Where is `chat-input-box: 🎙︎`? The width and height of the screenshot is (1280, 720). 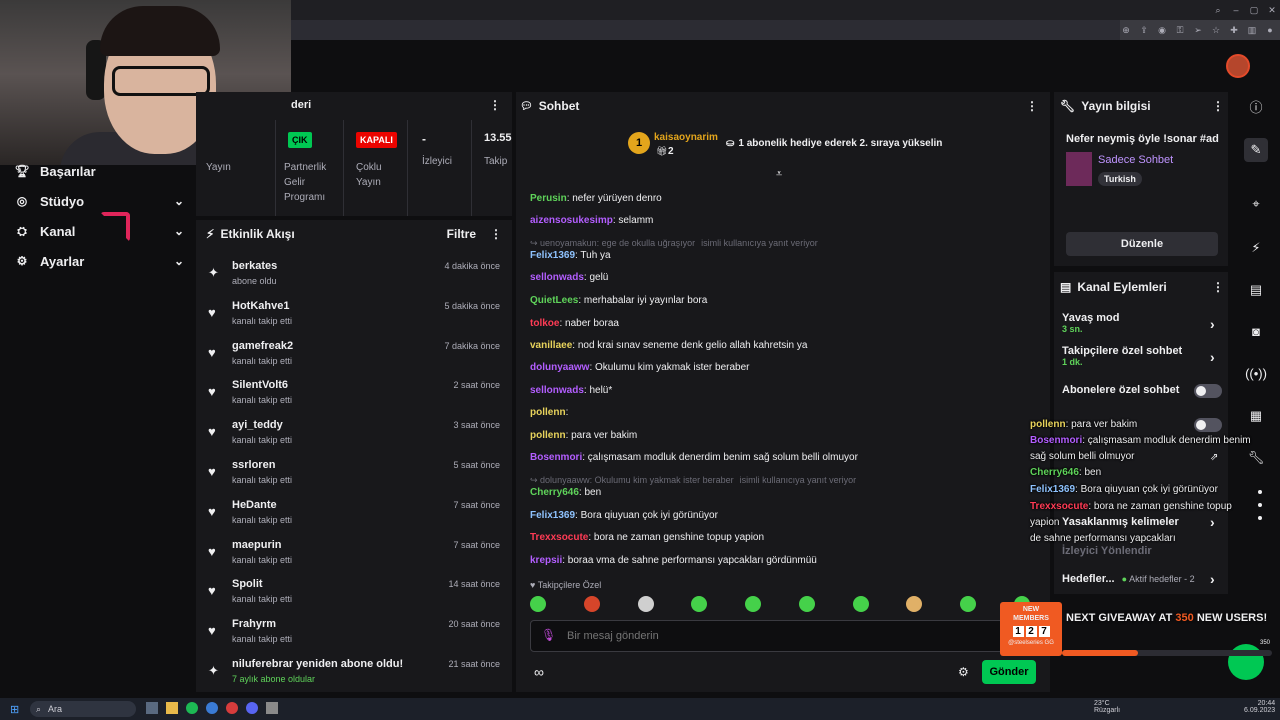
chat-input-box: 🎙︎ is located at coordinates (783, 636).